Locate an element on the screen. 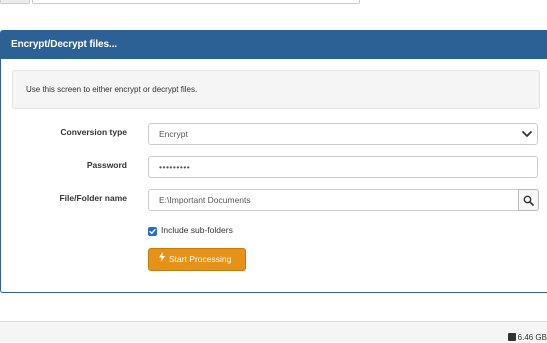 This screenshot has width=547, height=343. start-processing-label: Start Processing is located at coordinates (200, 259).